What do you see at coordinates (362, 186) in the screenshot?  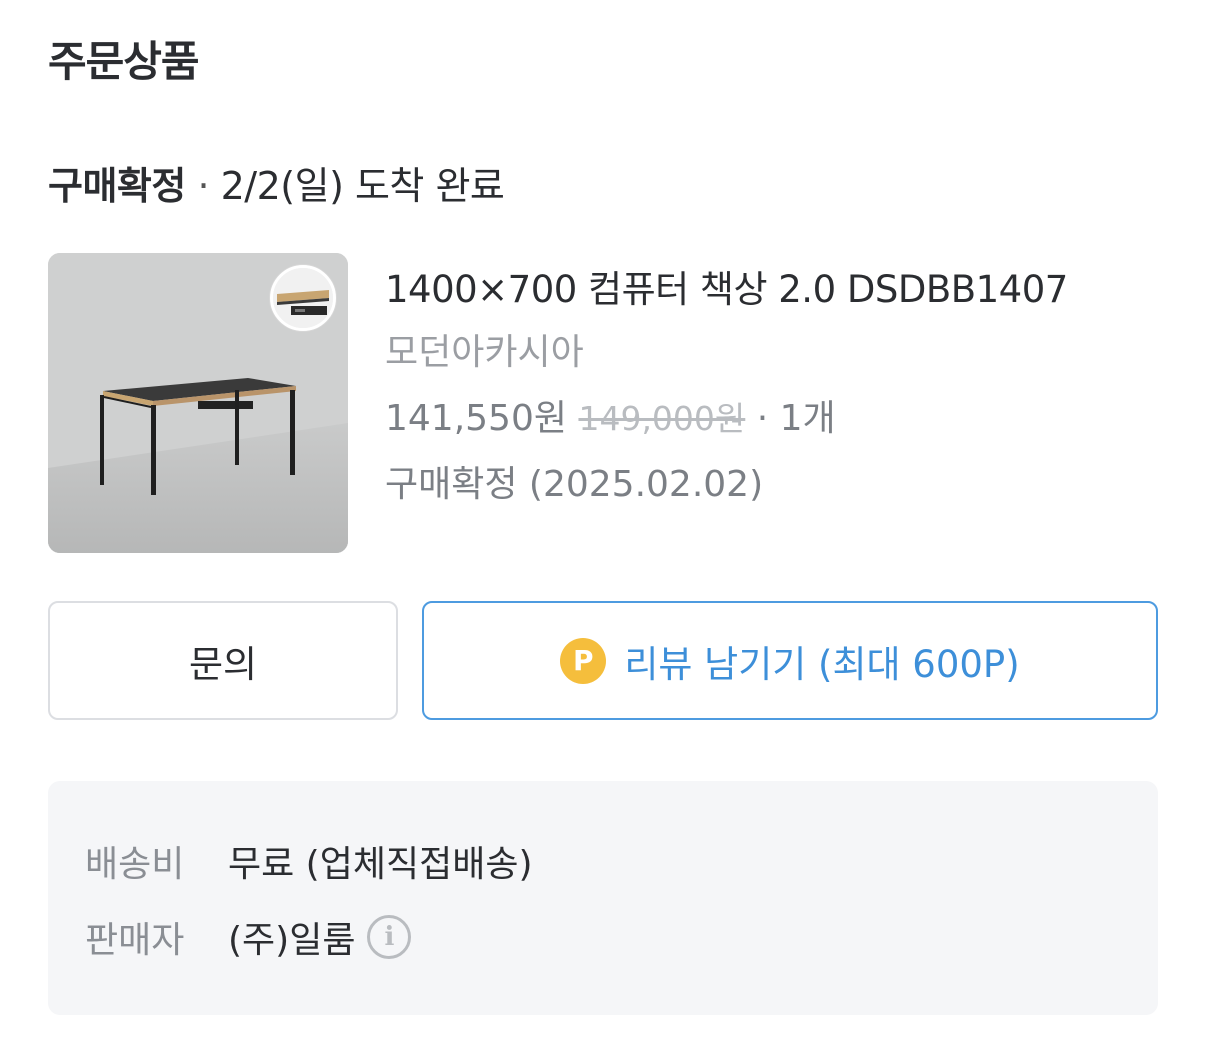 I see `status-detail: 2/2(일) 도착 완료` at bounding box center [362, 186].